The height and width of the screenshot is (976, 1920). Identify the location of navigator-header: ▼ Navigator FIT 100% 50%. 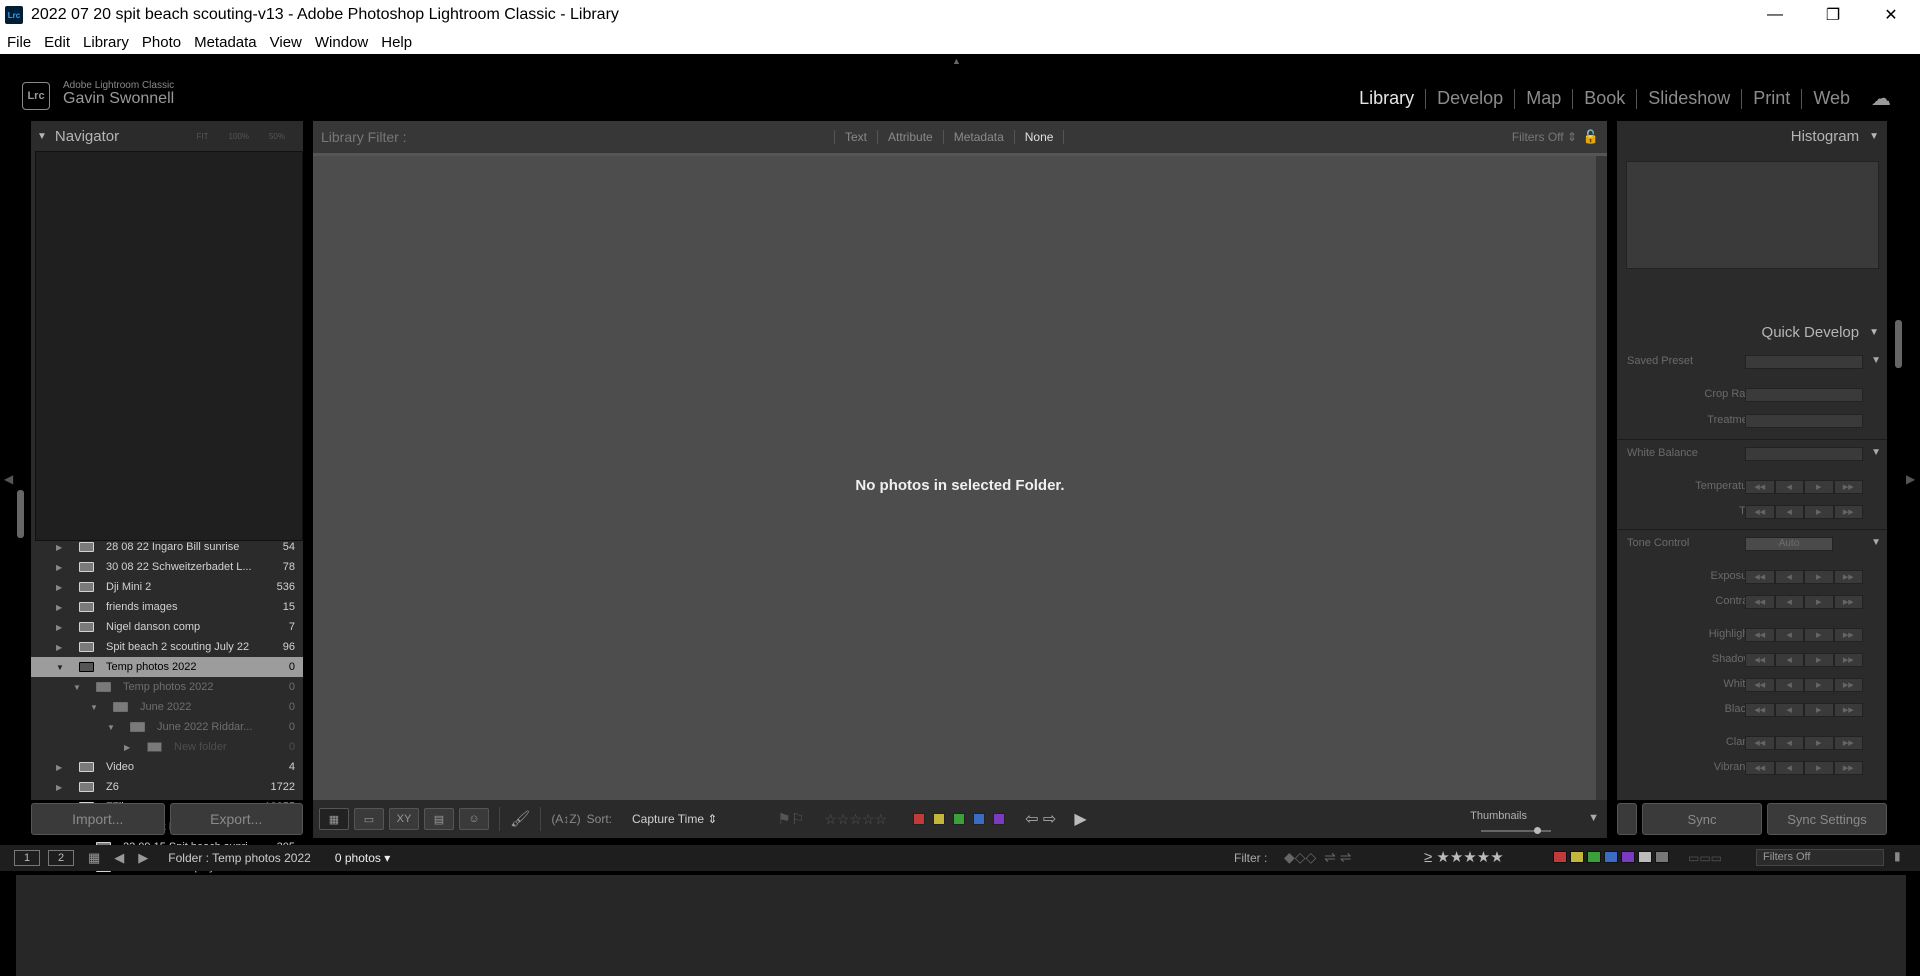
(167, 136).